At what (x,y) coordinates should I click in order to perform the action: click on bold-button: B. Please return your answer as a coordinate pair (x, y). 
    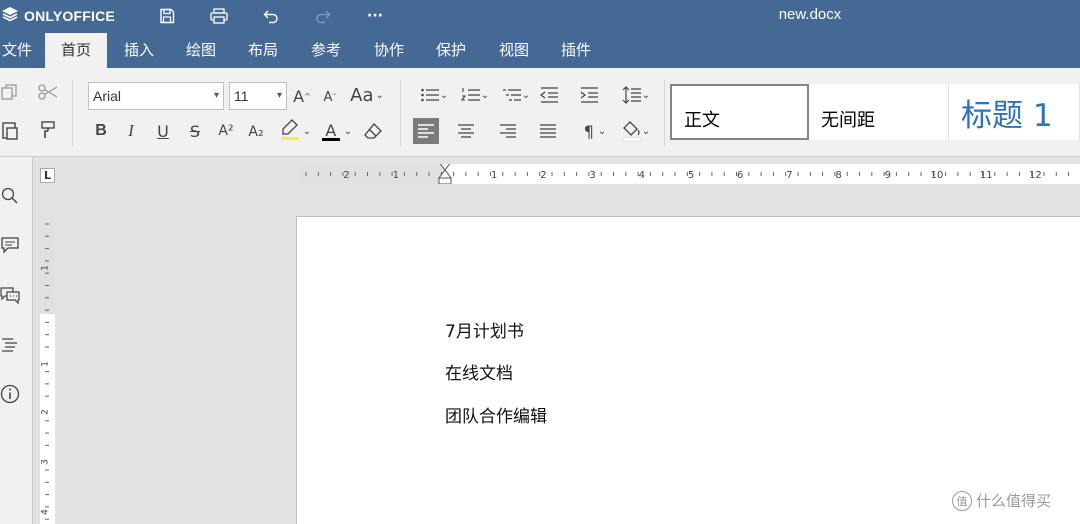
    Looking at the image, I should click on (101, 131).